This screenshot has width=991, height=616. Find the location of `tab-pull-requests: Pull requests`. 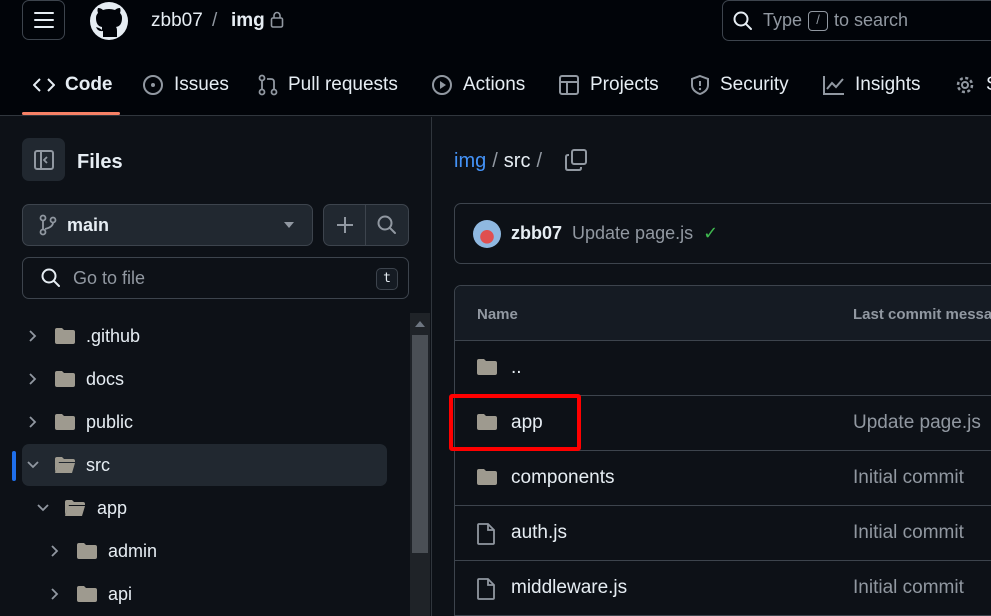

tab-pull-requests: Pull requests is located at coordinates (328, 85).